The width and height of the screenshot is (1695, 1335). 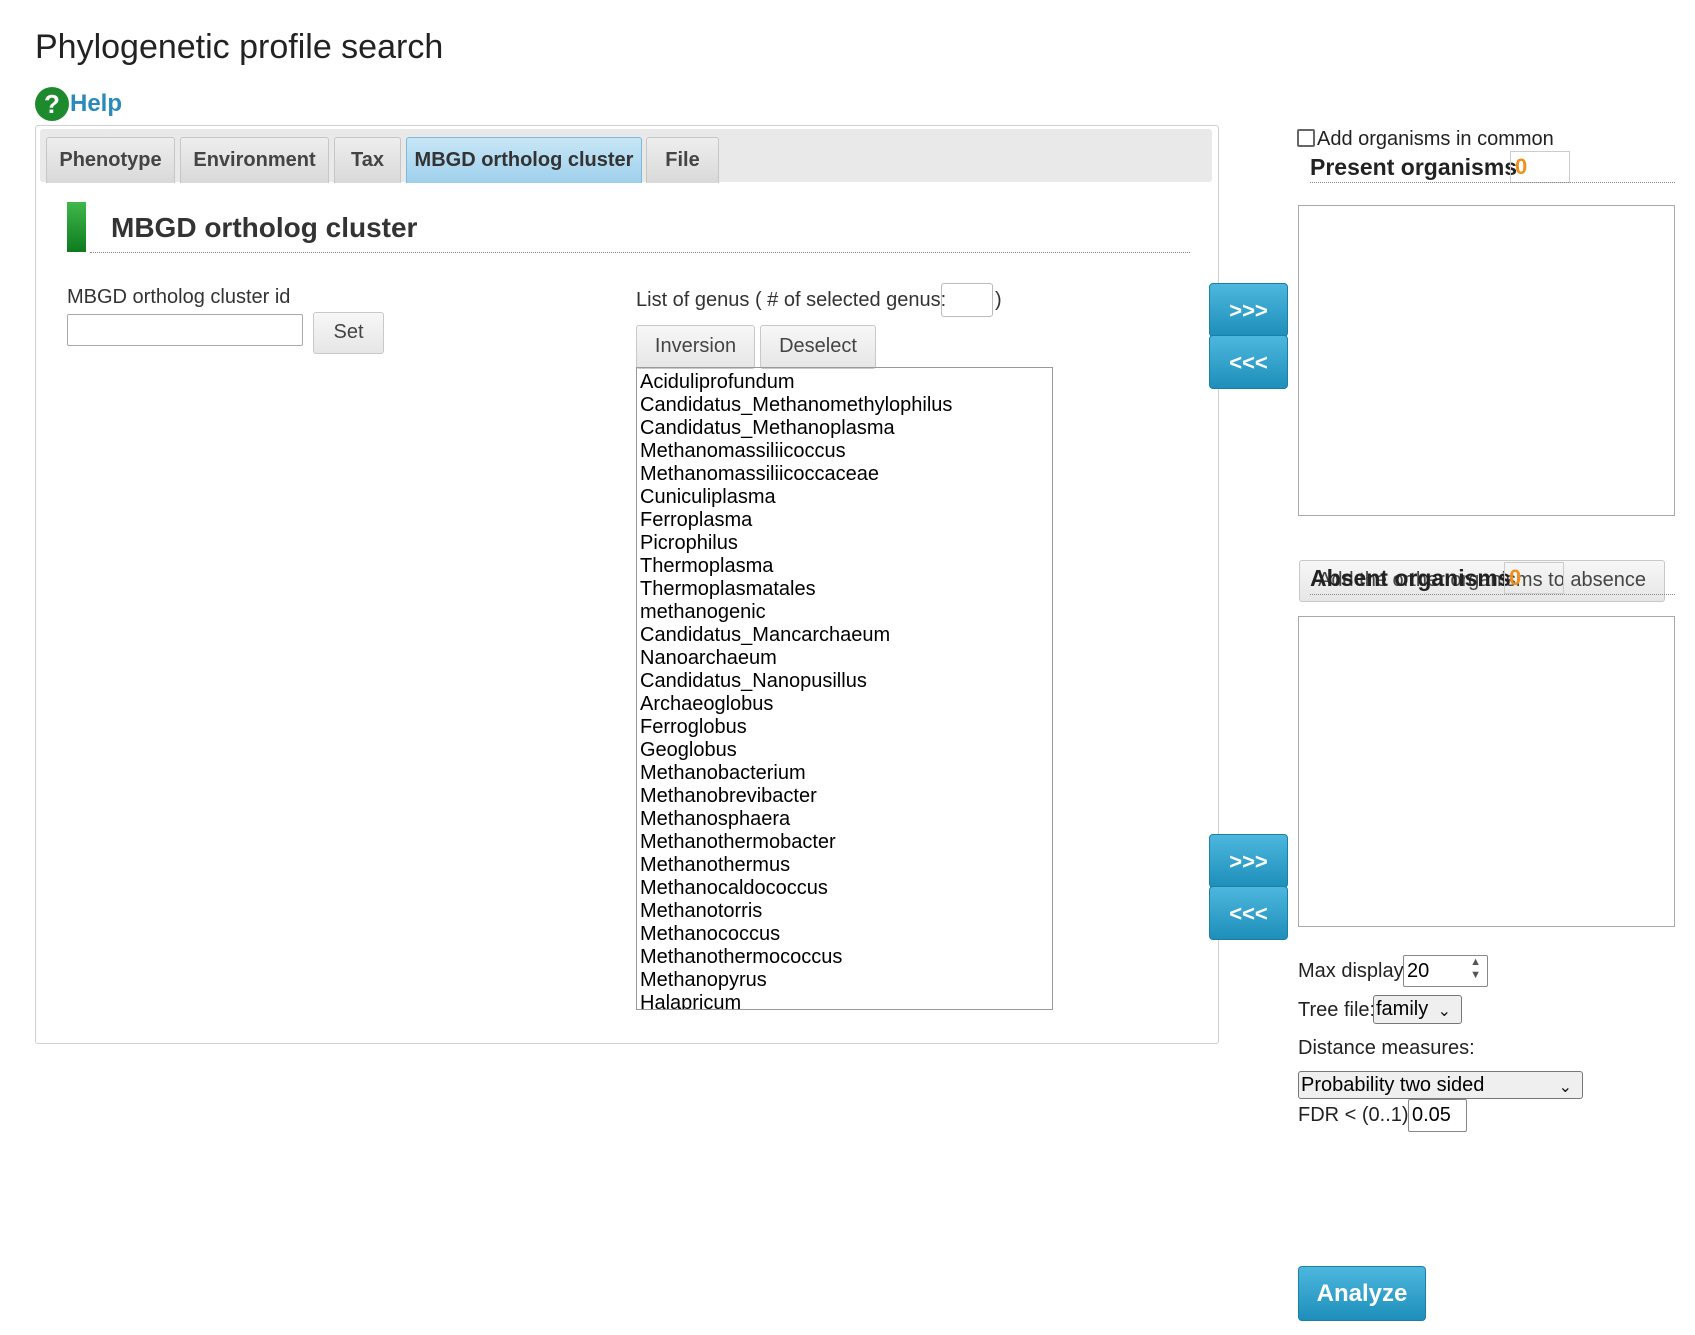 I want to click on tab-phenotype: Phenotype, so click(x=110, y=160).